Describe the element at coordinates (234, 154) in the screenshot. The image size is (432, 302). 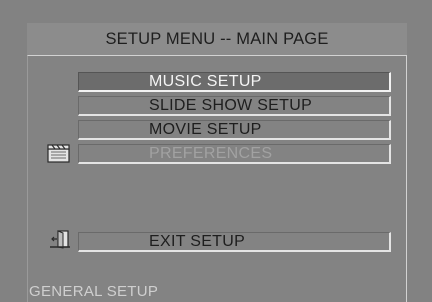
I see `menu-item-preferences: PREFERENCES` at that location.